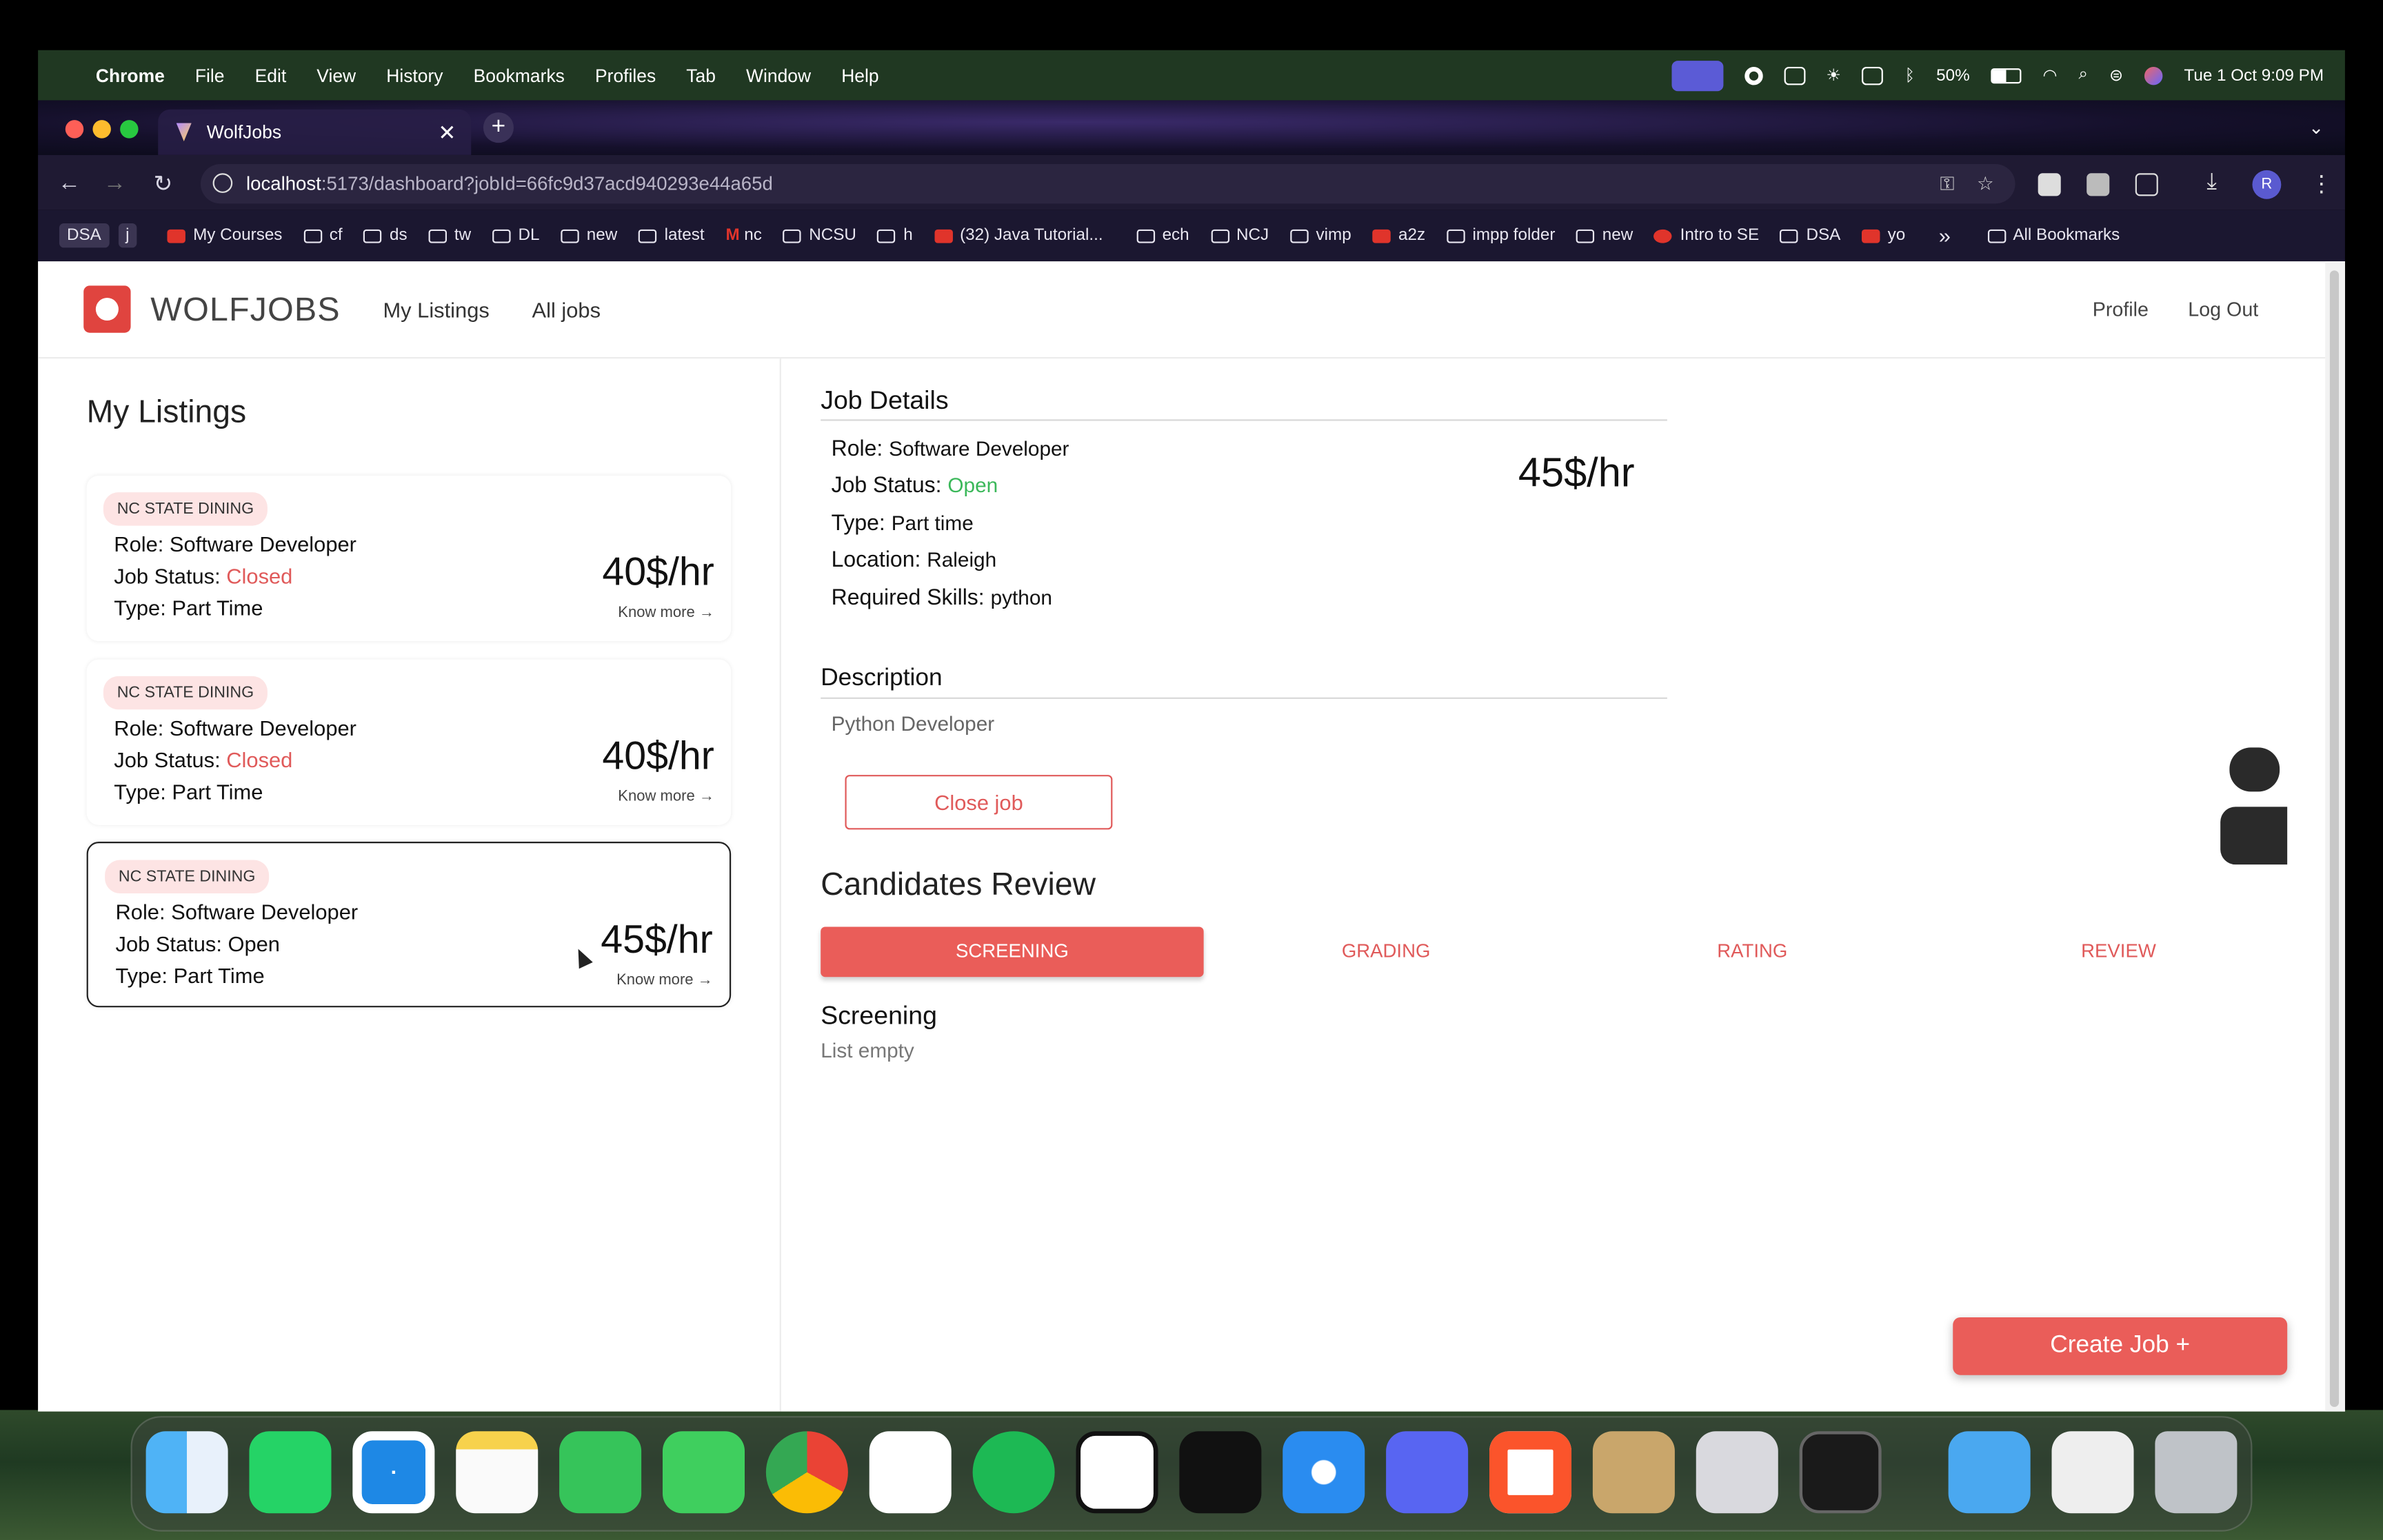 The height and width of the screenshot is (1540, 2383). What do you see at coordinates (1604, 236) in the screenshot?
I see `bookmark-new-2: new` at bounding box center [1604, 236].